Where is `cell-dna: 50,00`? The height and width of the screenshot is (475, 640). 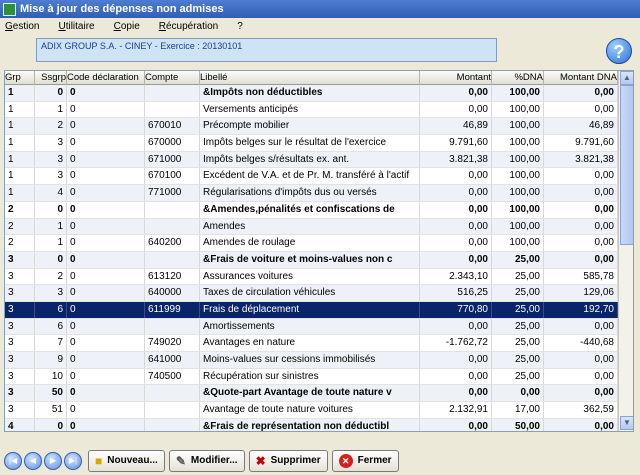 cell-dna: 50,00 is located at coordinates (518, 424).